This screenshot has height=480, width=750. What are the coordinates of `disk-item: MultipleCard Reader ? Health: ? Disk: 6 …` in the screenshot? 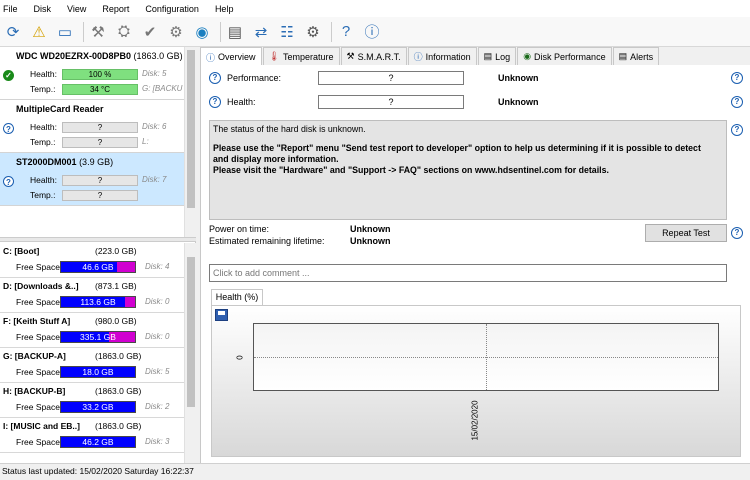 It's located at (92, 126).